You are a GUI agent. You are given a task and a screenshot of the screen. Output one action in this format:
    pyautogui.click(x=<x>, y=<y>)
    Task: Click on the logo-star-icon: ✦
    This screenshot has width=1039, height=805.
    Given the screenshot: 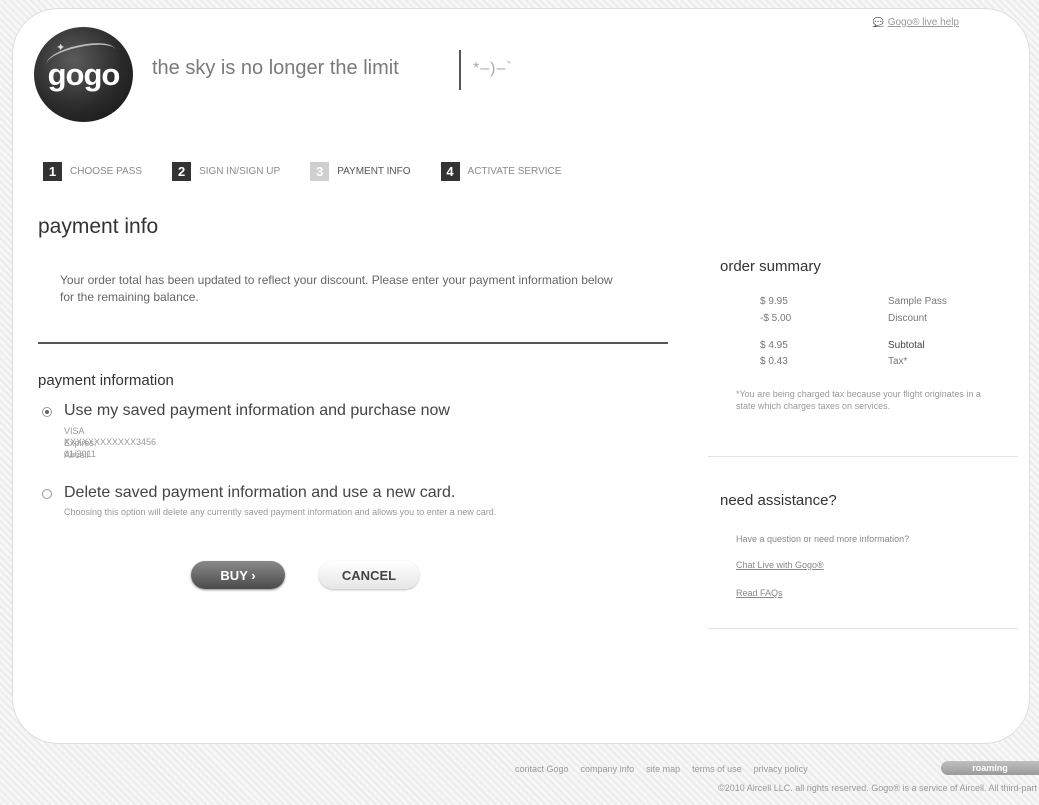 What is the action you would take?
    pyautogui.click(x=60, y=48)
    